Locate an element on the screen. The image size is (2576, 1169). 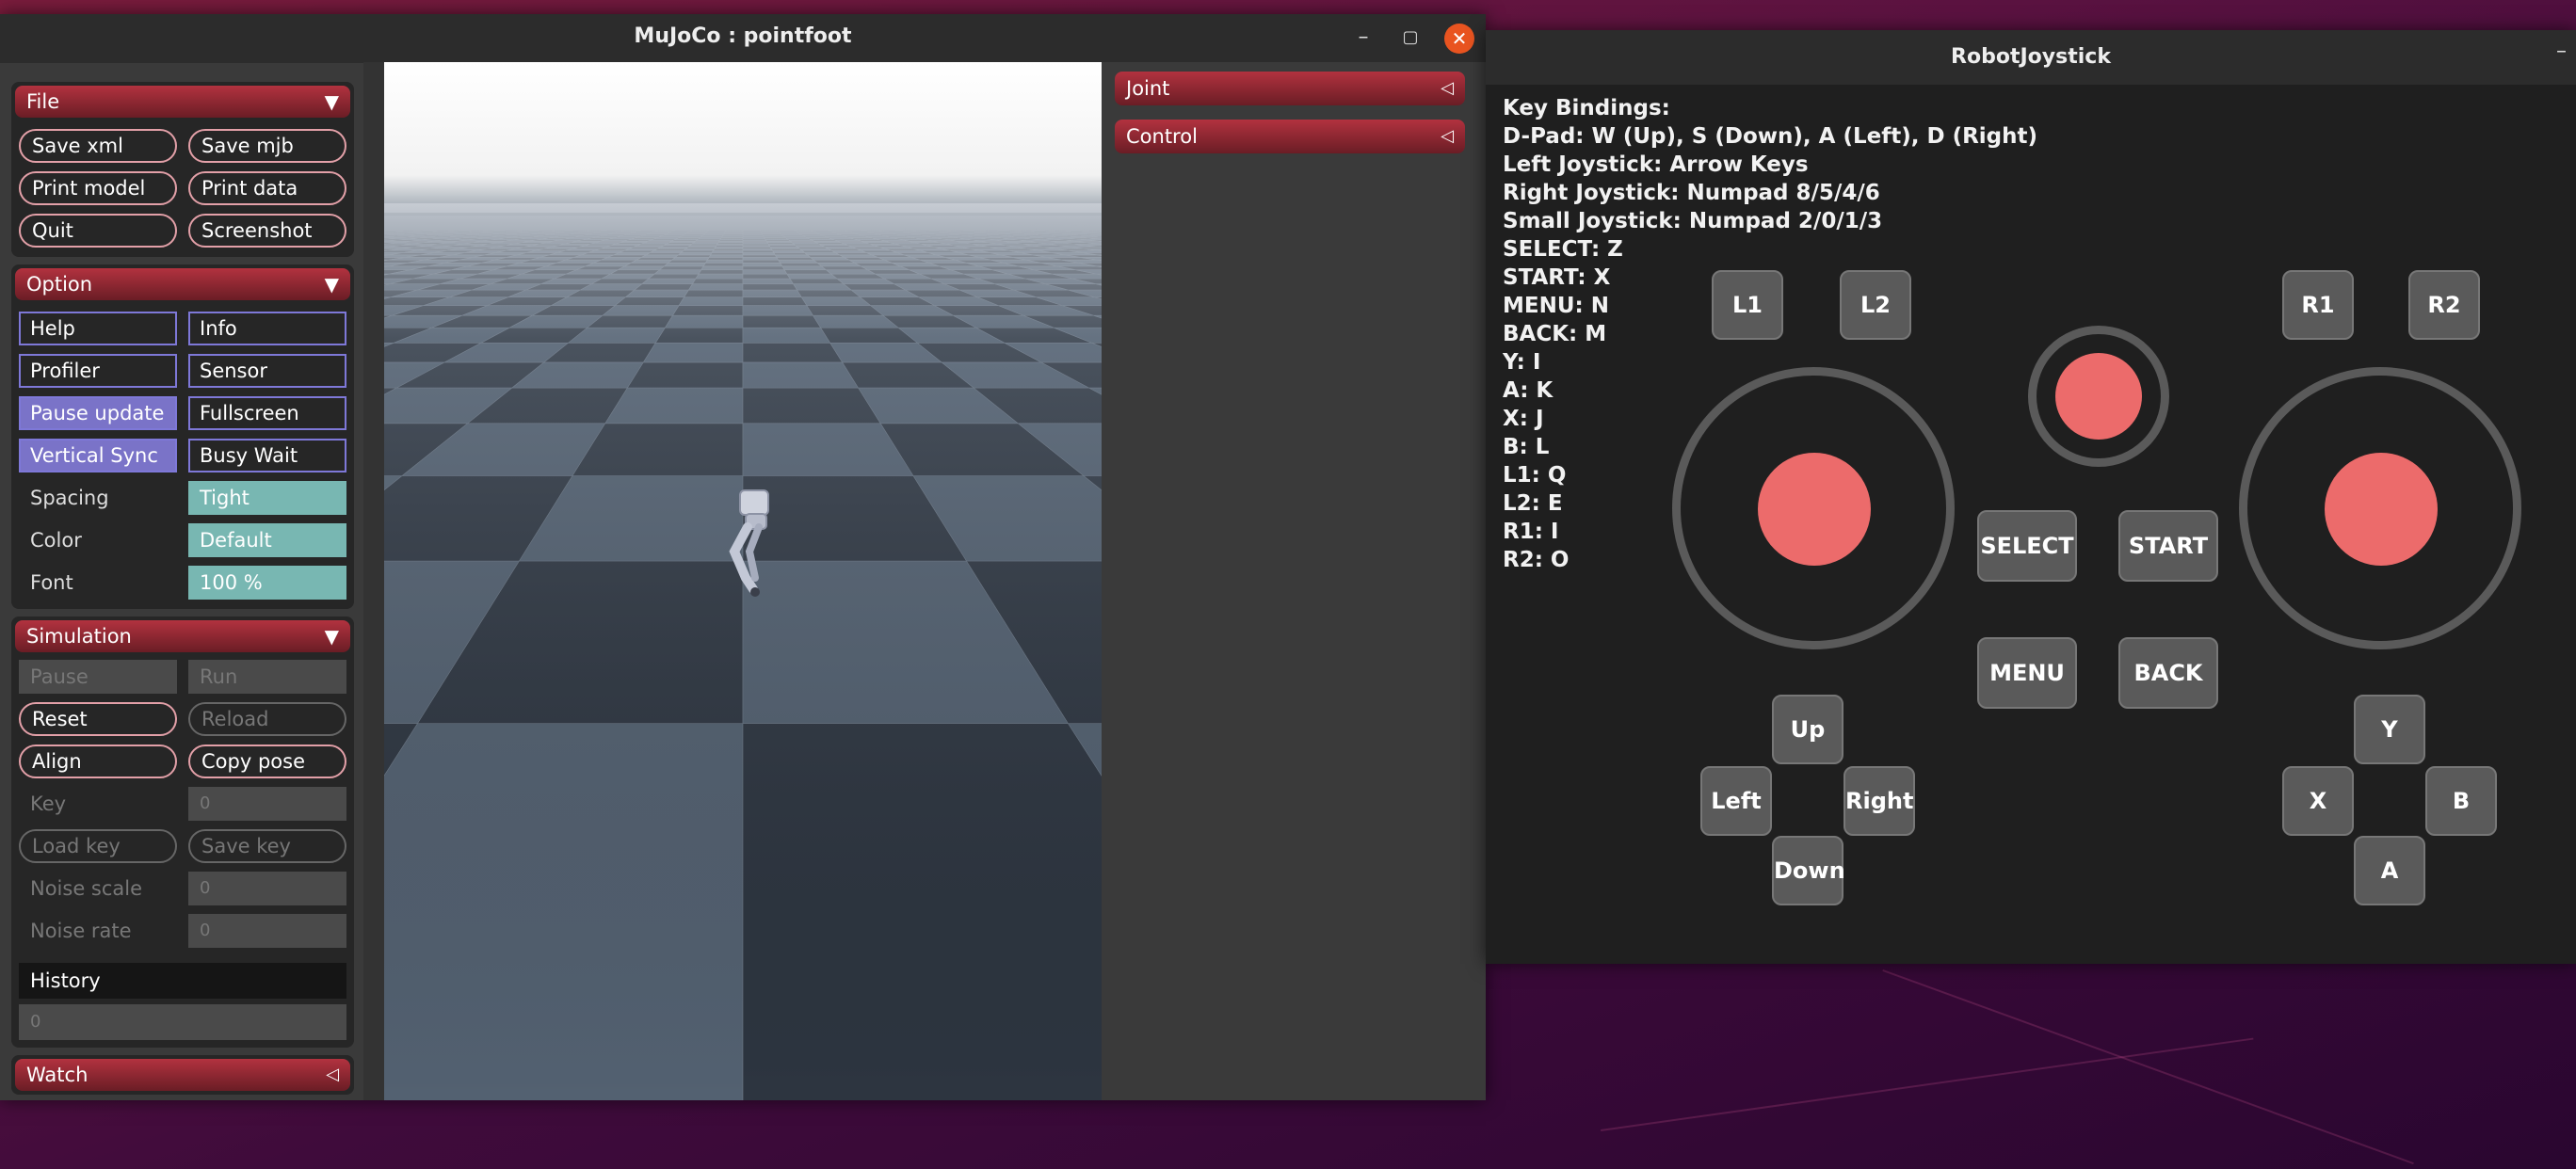
right-joystick-knob is located at coordinates (2381, 509).